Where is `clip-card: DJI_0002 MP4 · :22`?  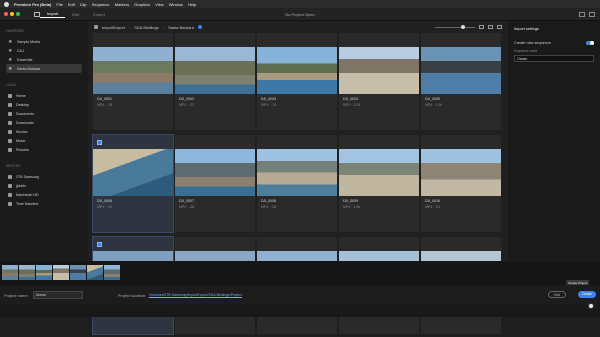 clip-card: DJI_0002 MP4 · :22 is located at coordinates (215, 81).